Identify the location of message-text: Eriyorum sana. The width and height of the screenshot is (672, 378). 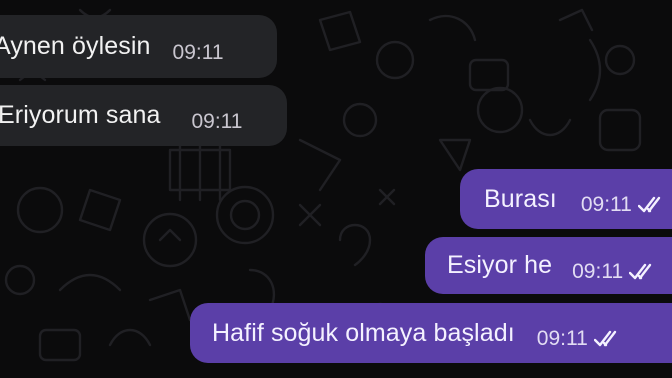
(80, 115).